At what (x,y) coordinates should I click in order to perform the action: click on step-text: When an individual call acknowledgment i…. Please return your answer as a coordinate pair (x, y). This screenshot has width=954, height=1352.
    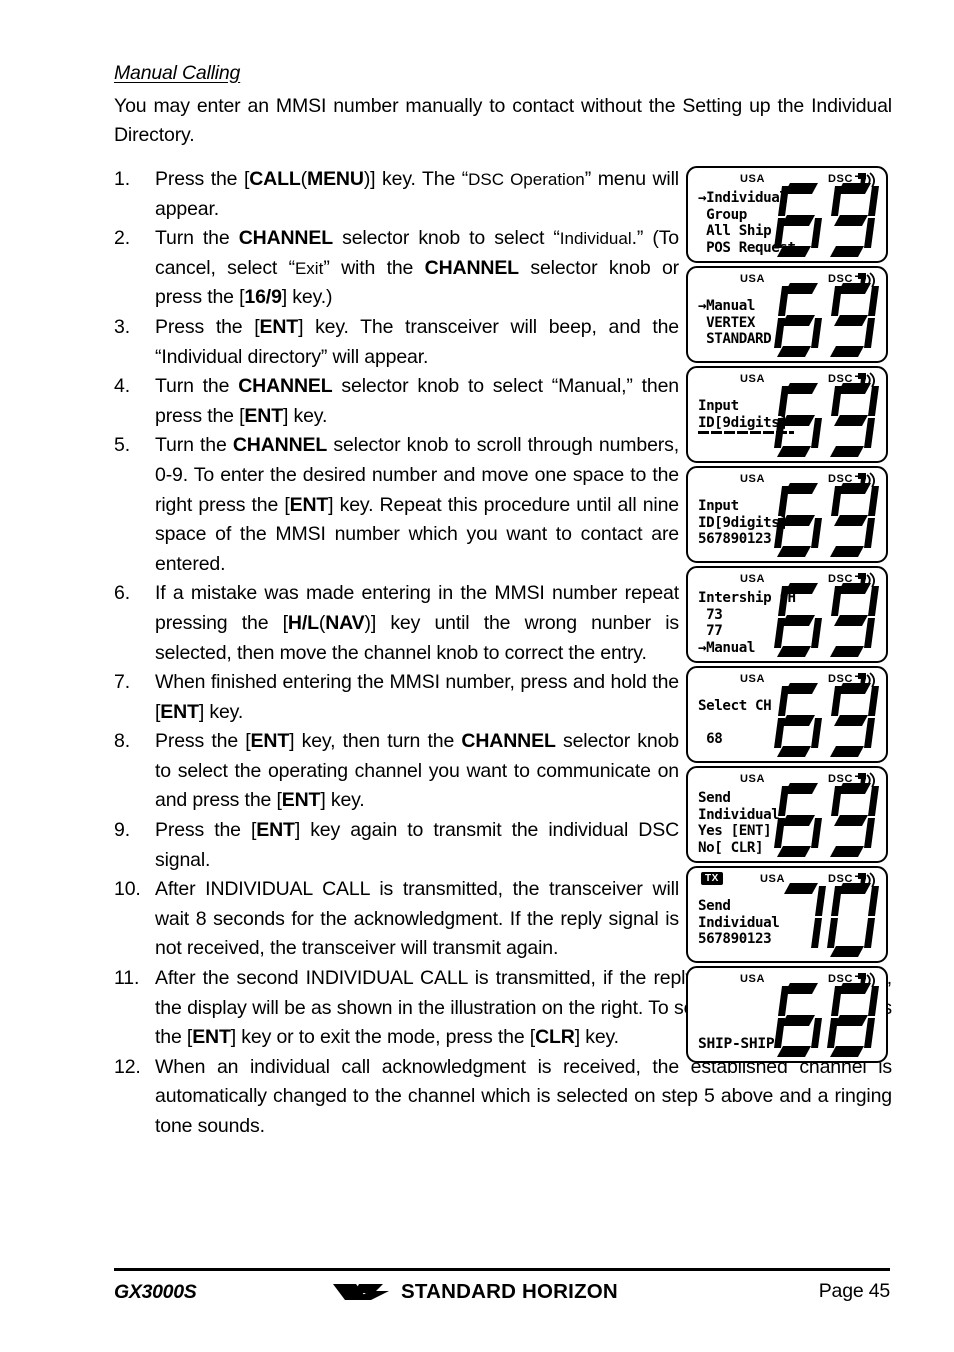
    Looking at the image, I should click on (523, 1096).